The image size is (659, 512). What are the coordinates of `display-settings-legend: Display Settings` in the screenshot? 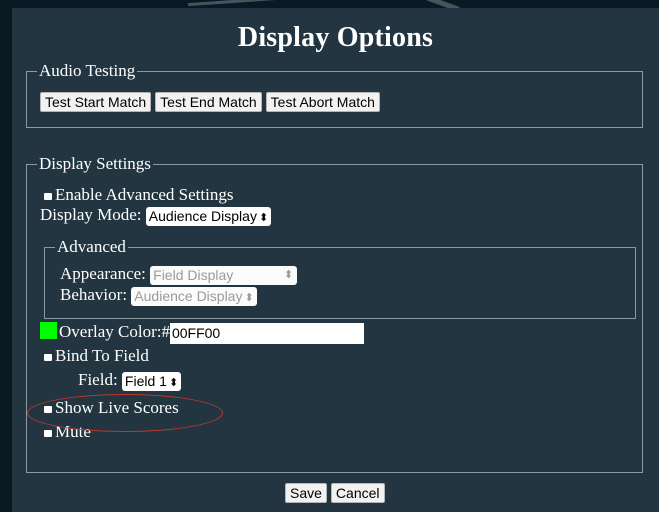 It's located at (95, 163).